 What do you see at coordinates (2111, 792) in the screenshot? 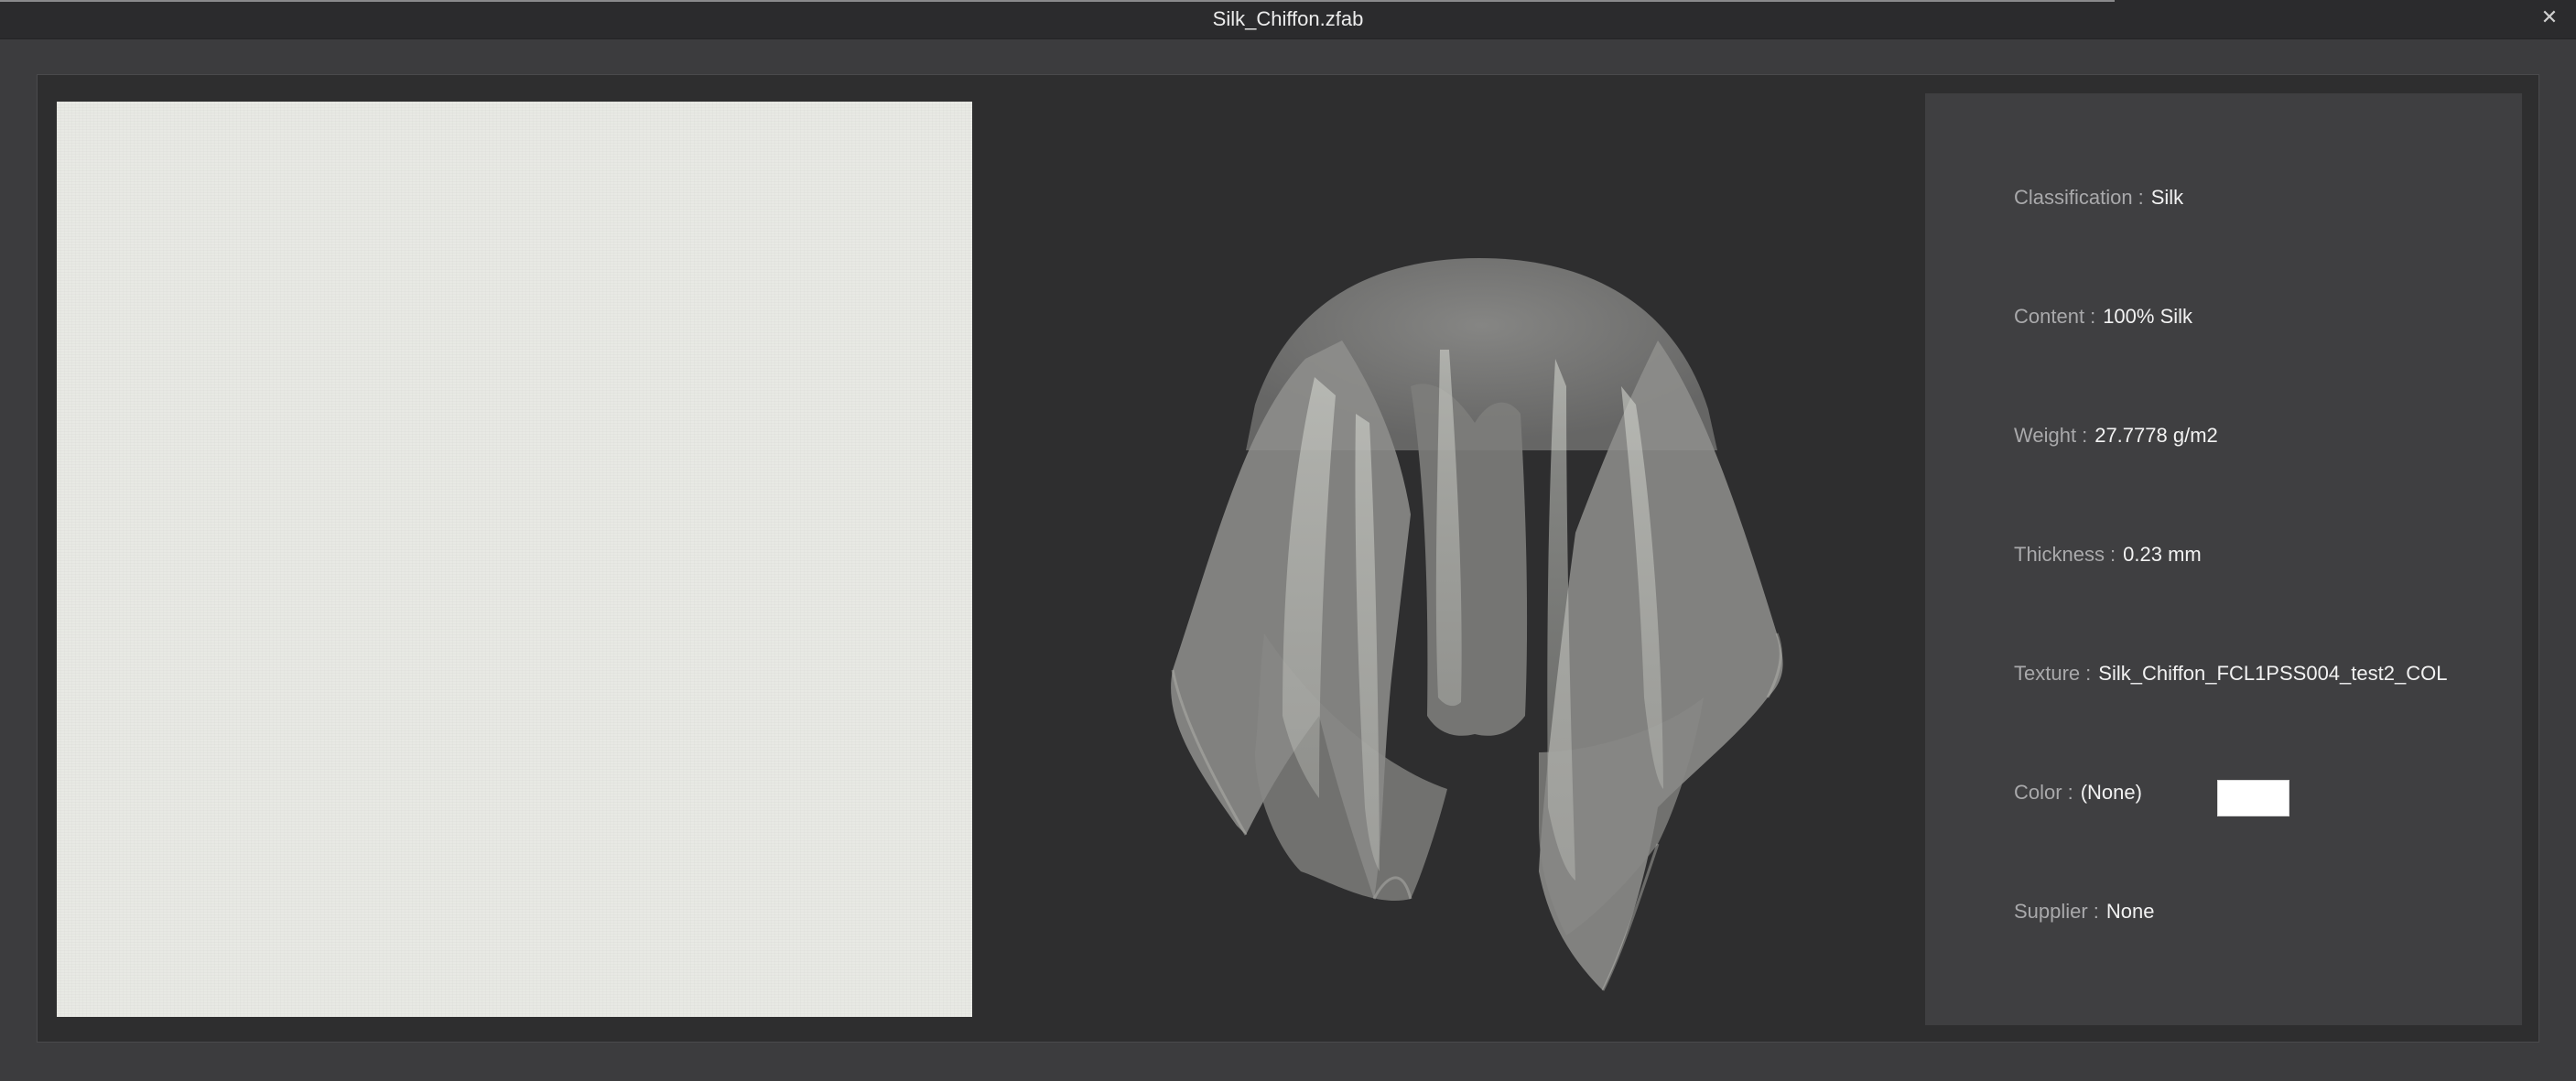
I see `property-value: (None)` at bounding box center [2111, 792].